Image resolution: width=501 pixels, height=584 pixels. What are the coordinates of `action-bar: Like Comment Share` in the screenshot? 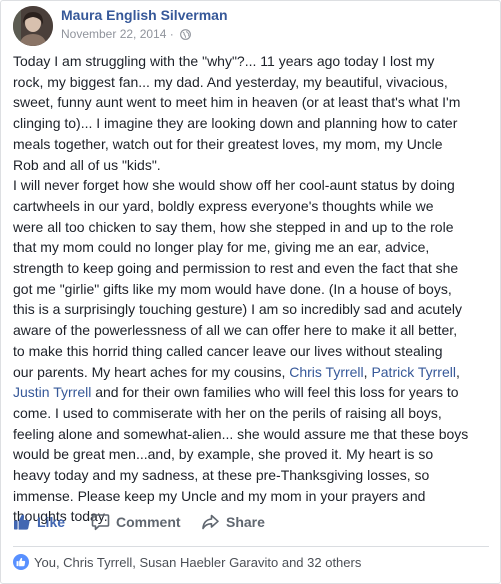 It's located at (251, 522).